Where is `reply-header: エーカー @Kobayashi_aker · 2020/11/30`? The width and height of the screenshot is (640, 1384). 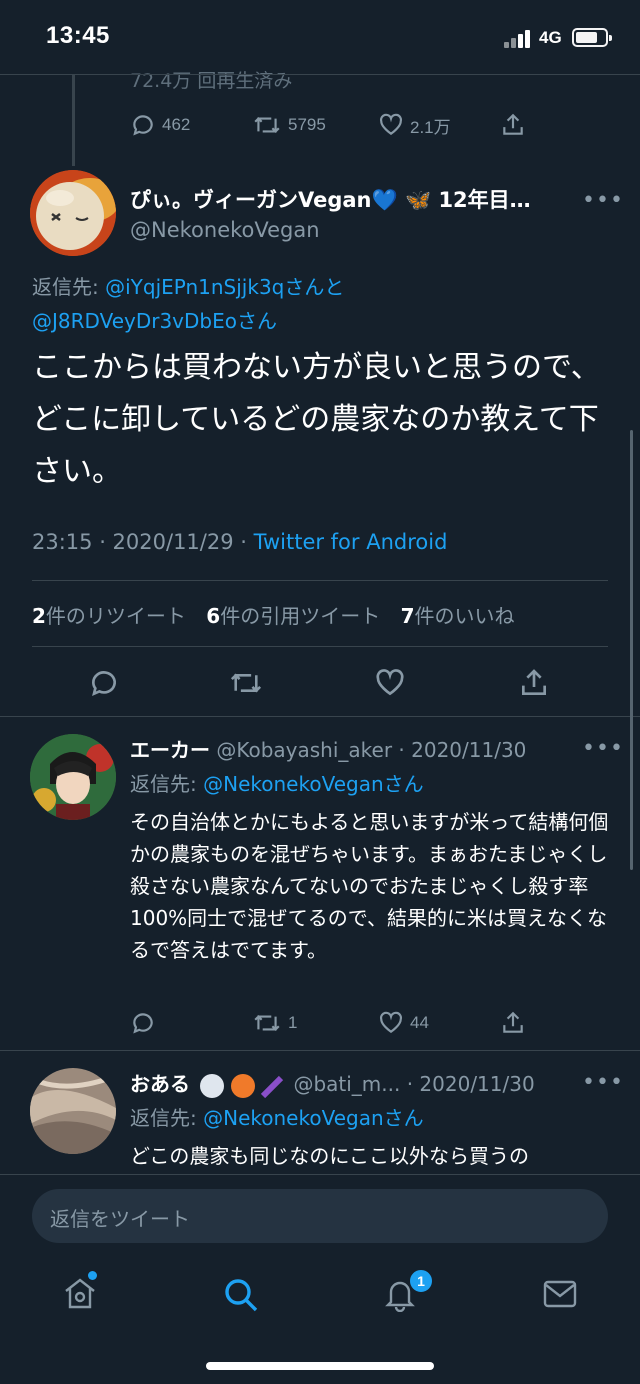 reply-header: エーカー @Kobayashi_aker · 2020/11/30 is located at coordinates (328, 748).